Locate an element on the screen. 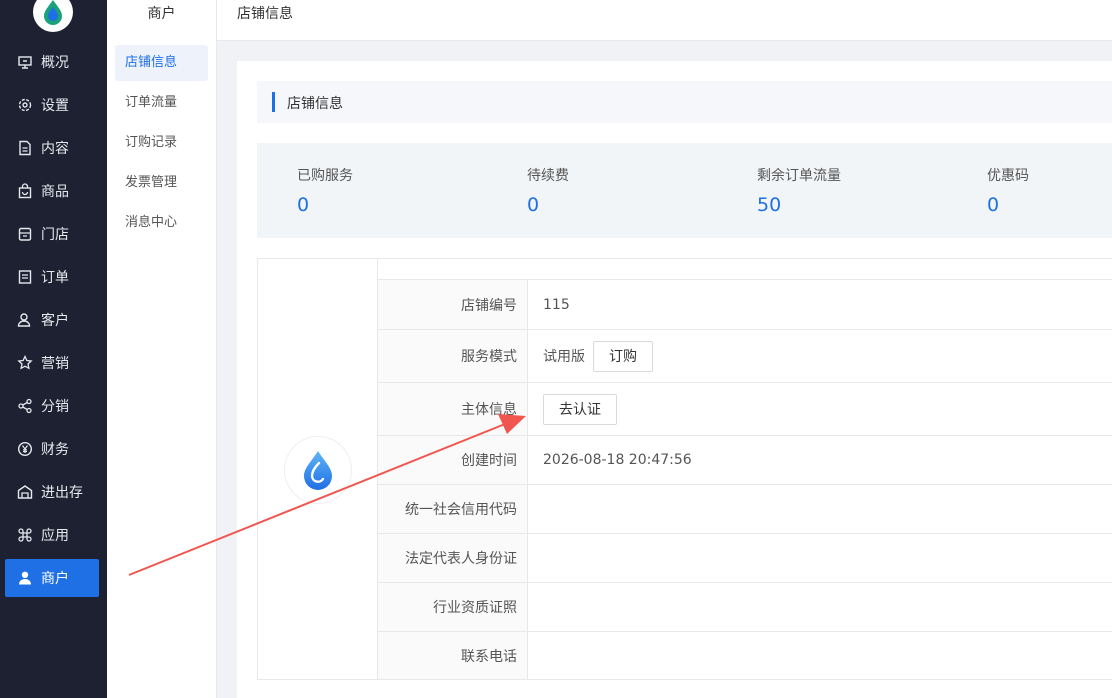 The height and width of the screenshot is (698, 1112). nav-item-label: 进出存 is located at coordinates (62, 493).